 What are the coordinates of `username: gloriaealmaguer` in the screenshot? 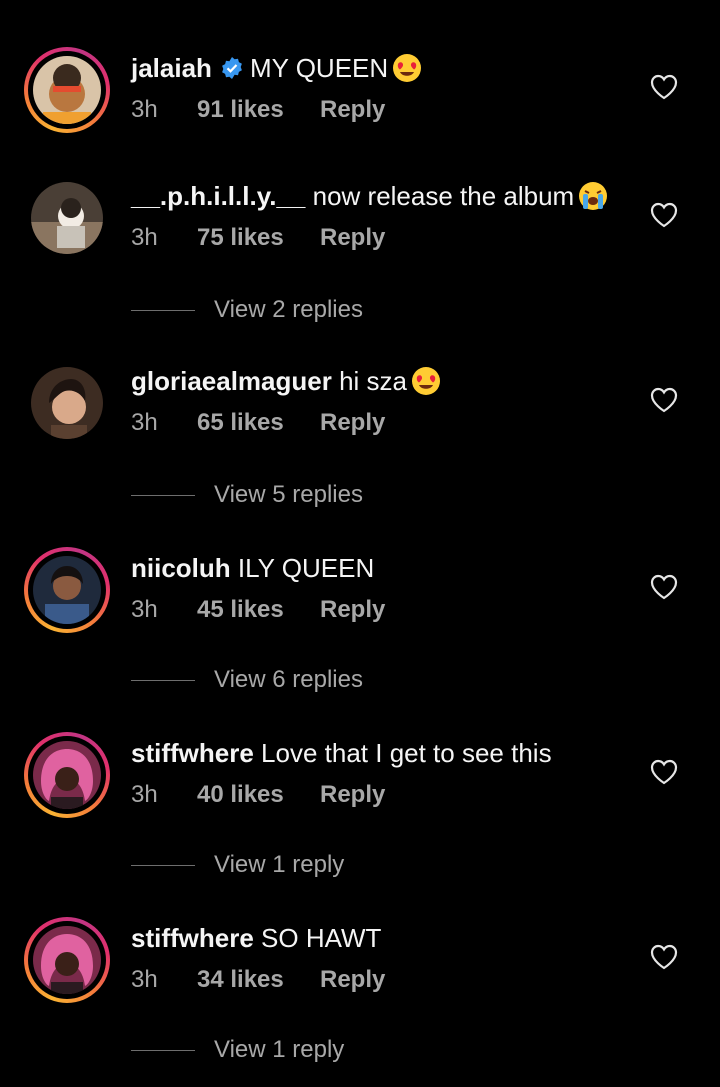 It's located at (231, 381).